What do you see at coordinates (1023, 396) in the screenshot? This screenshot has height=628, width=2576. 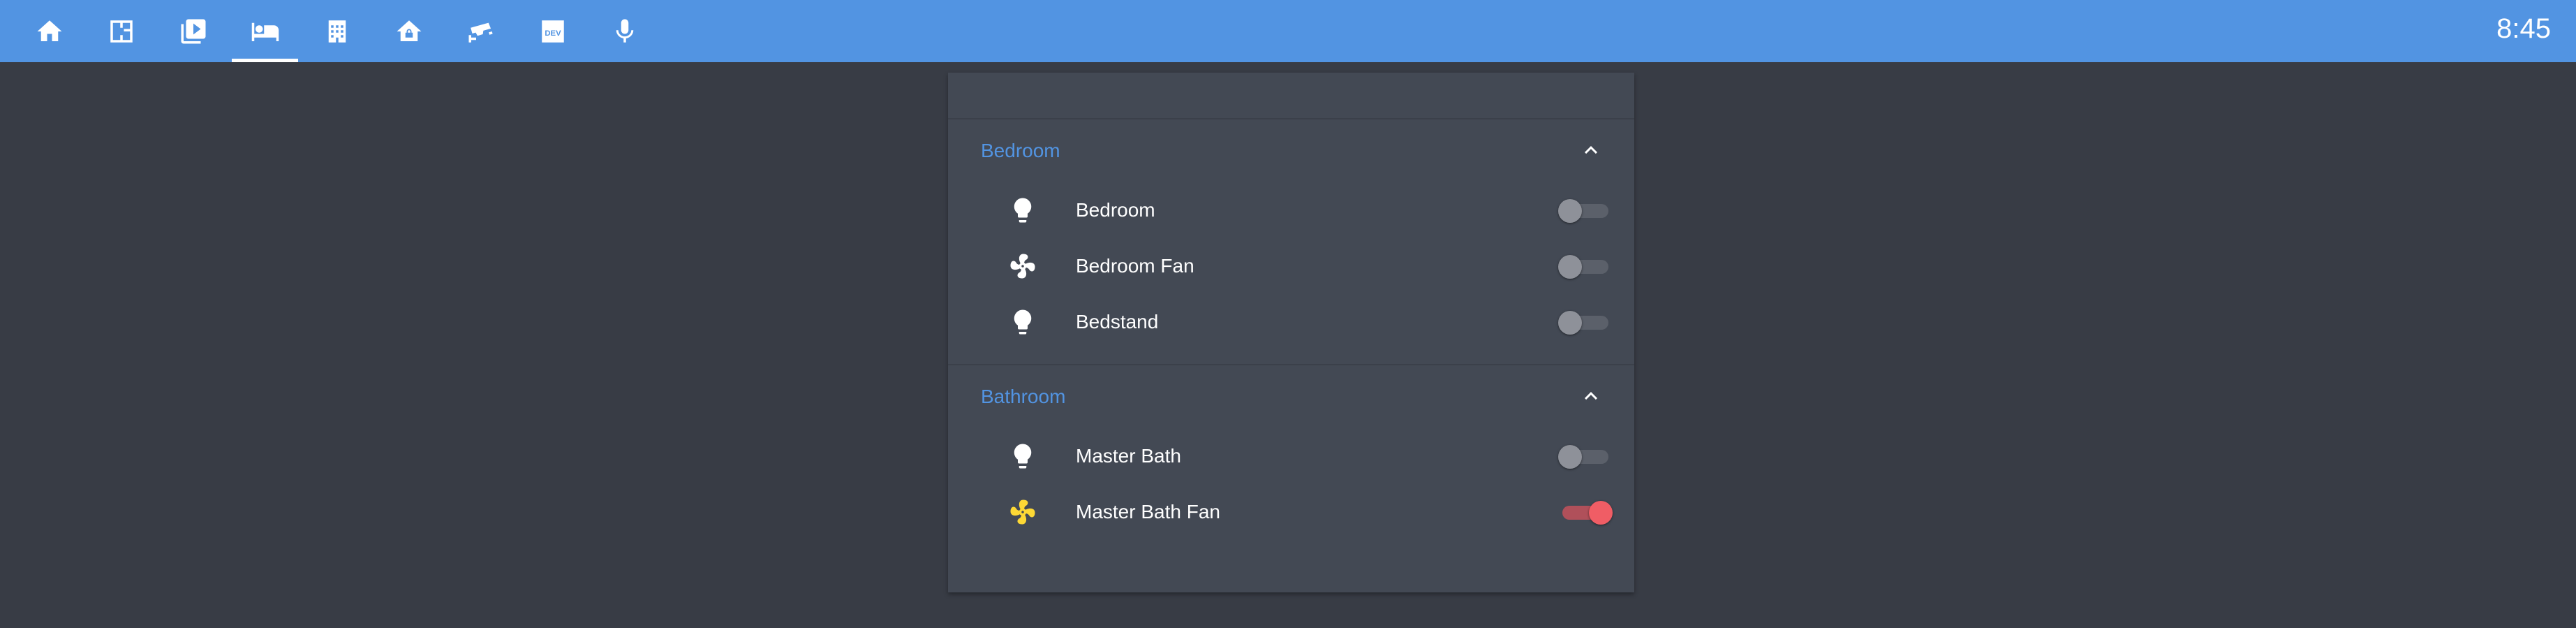 I see `group-title: Bathroom` at bounding box center [1023, 396].